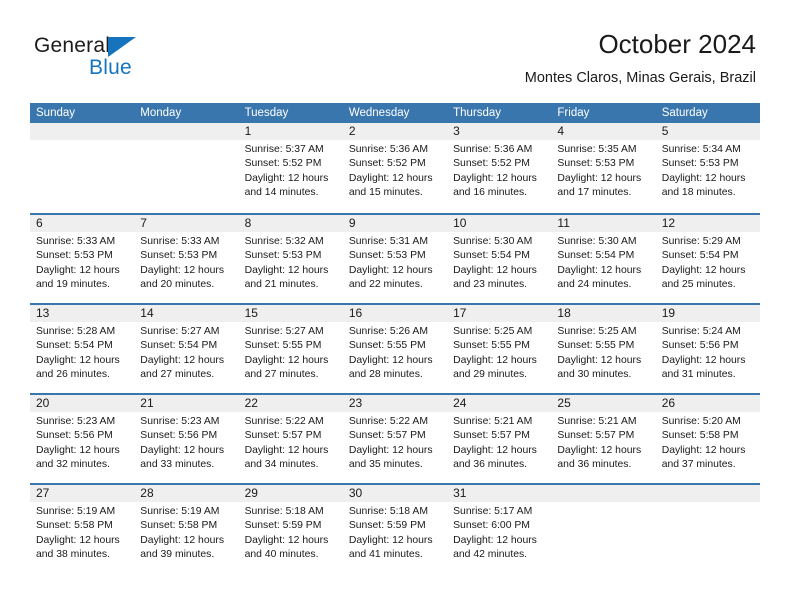  I want to click on daylight-text: Daylight: 12 hours and 38 minutes., so click(78, 547).